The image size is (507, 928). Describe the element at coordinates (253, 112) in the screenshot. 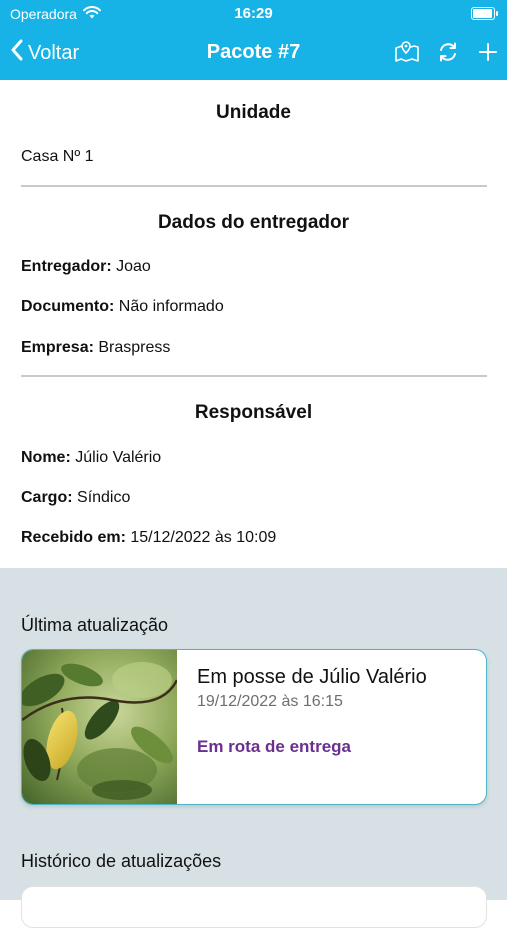

I see `unit-heading: Unidade` at that location.